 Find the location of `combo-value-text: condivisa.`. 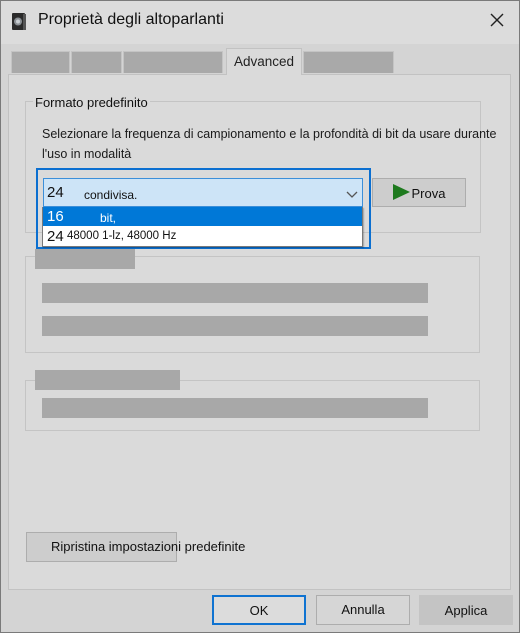

combo-value-text: condivisa. is located at coordinates (111, 195).